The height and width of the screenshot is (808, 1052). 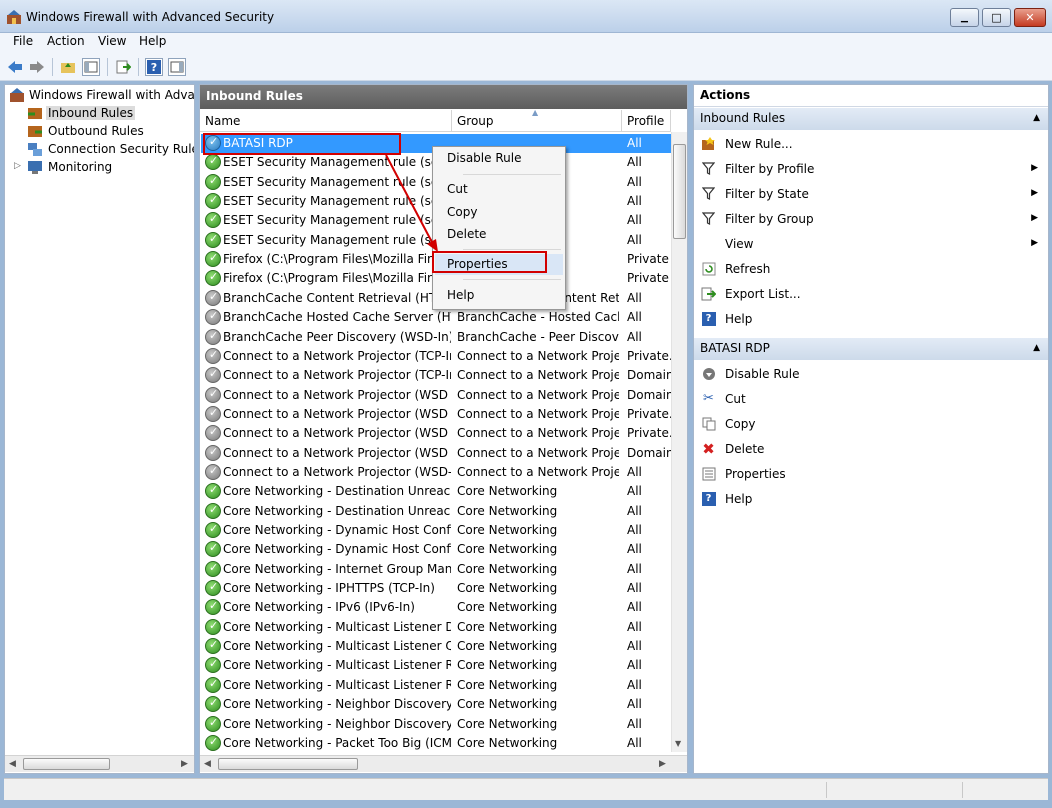 What do you see at coordinates (767, 194) in the screenshot?
I see `action-label: Filter by State` at bounding box center [767, 194].